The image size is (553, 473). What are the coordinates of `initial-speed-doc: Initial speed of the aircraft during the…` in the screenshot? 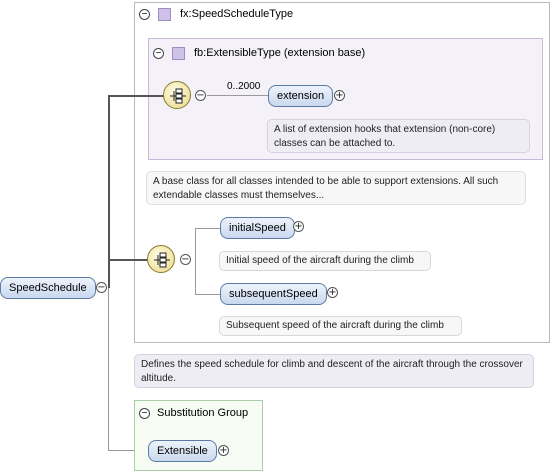 It's located at (325, 261).